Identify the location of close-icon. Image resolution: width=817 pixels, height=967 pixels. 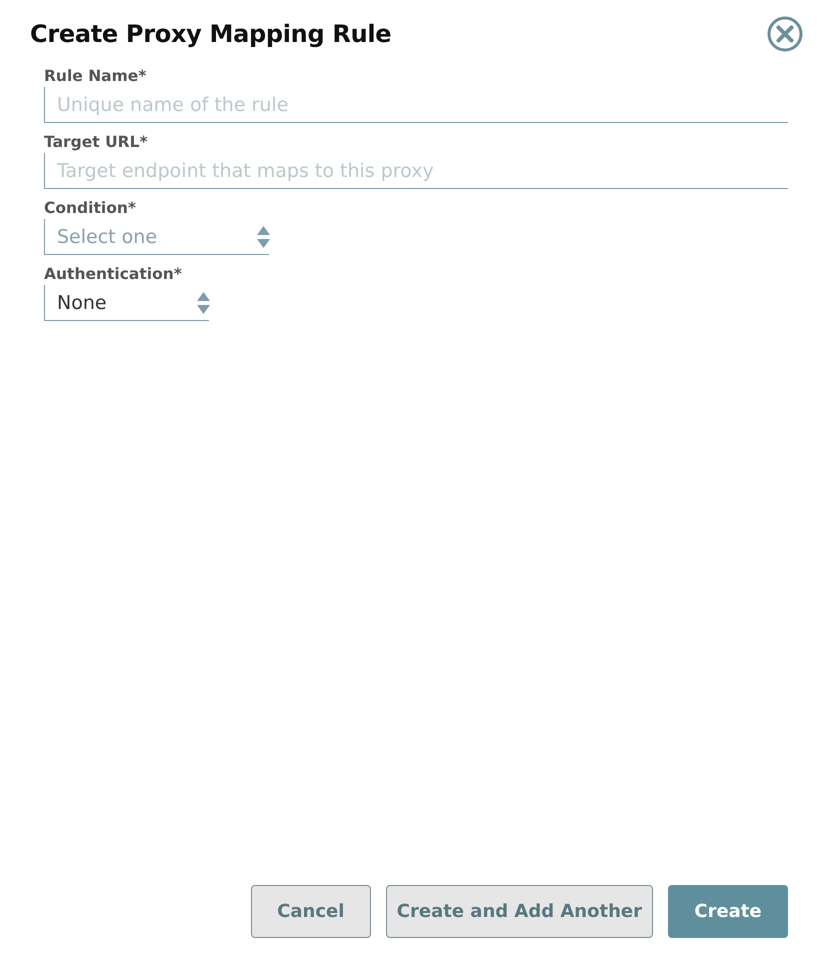
(785, 34).